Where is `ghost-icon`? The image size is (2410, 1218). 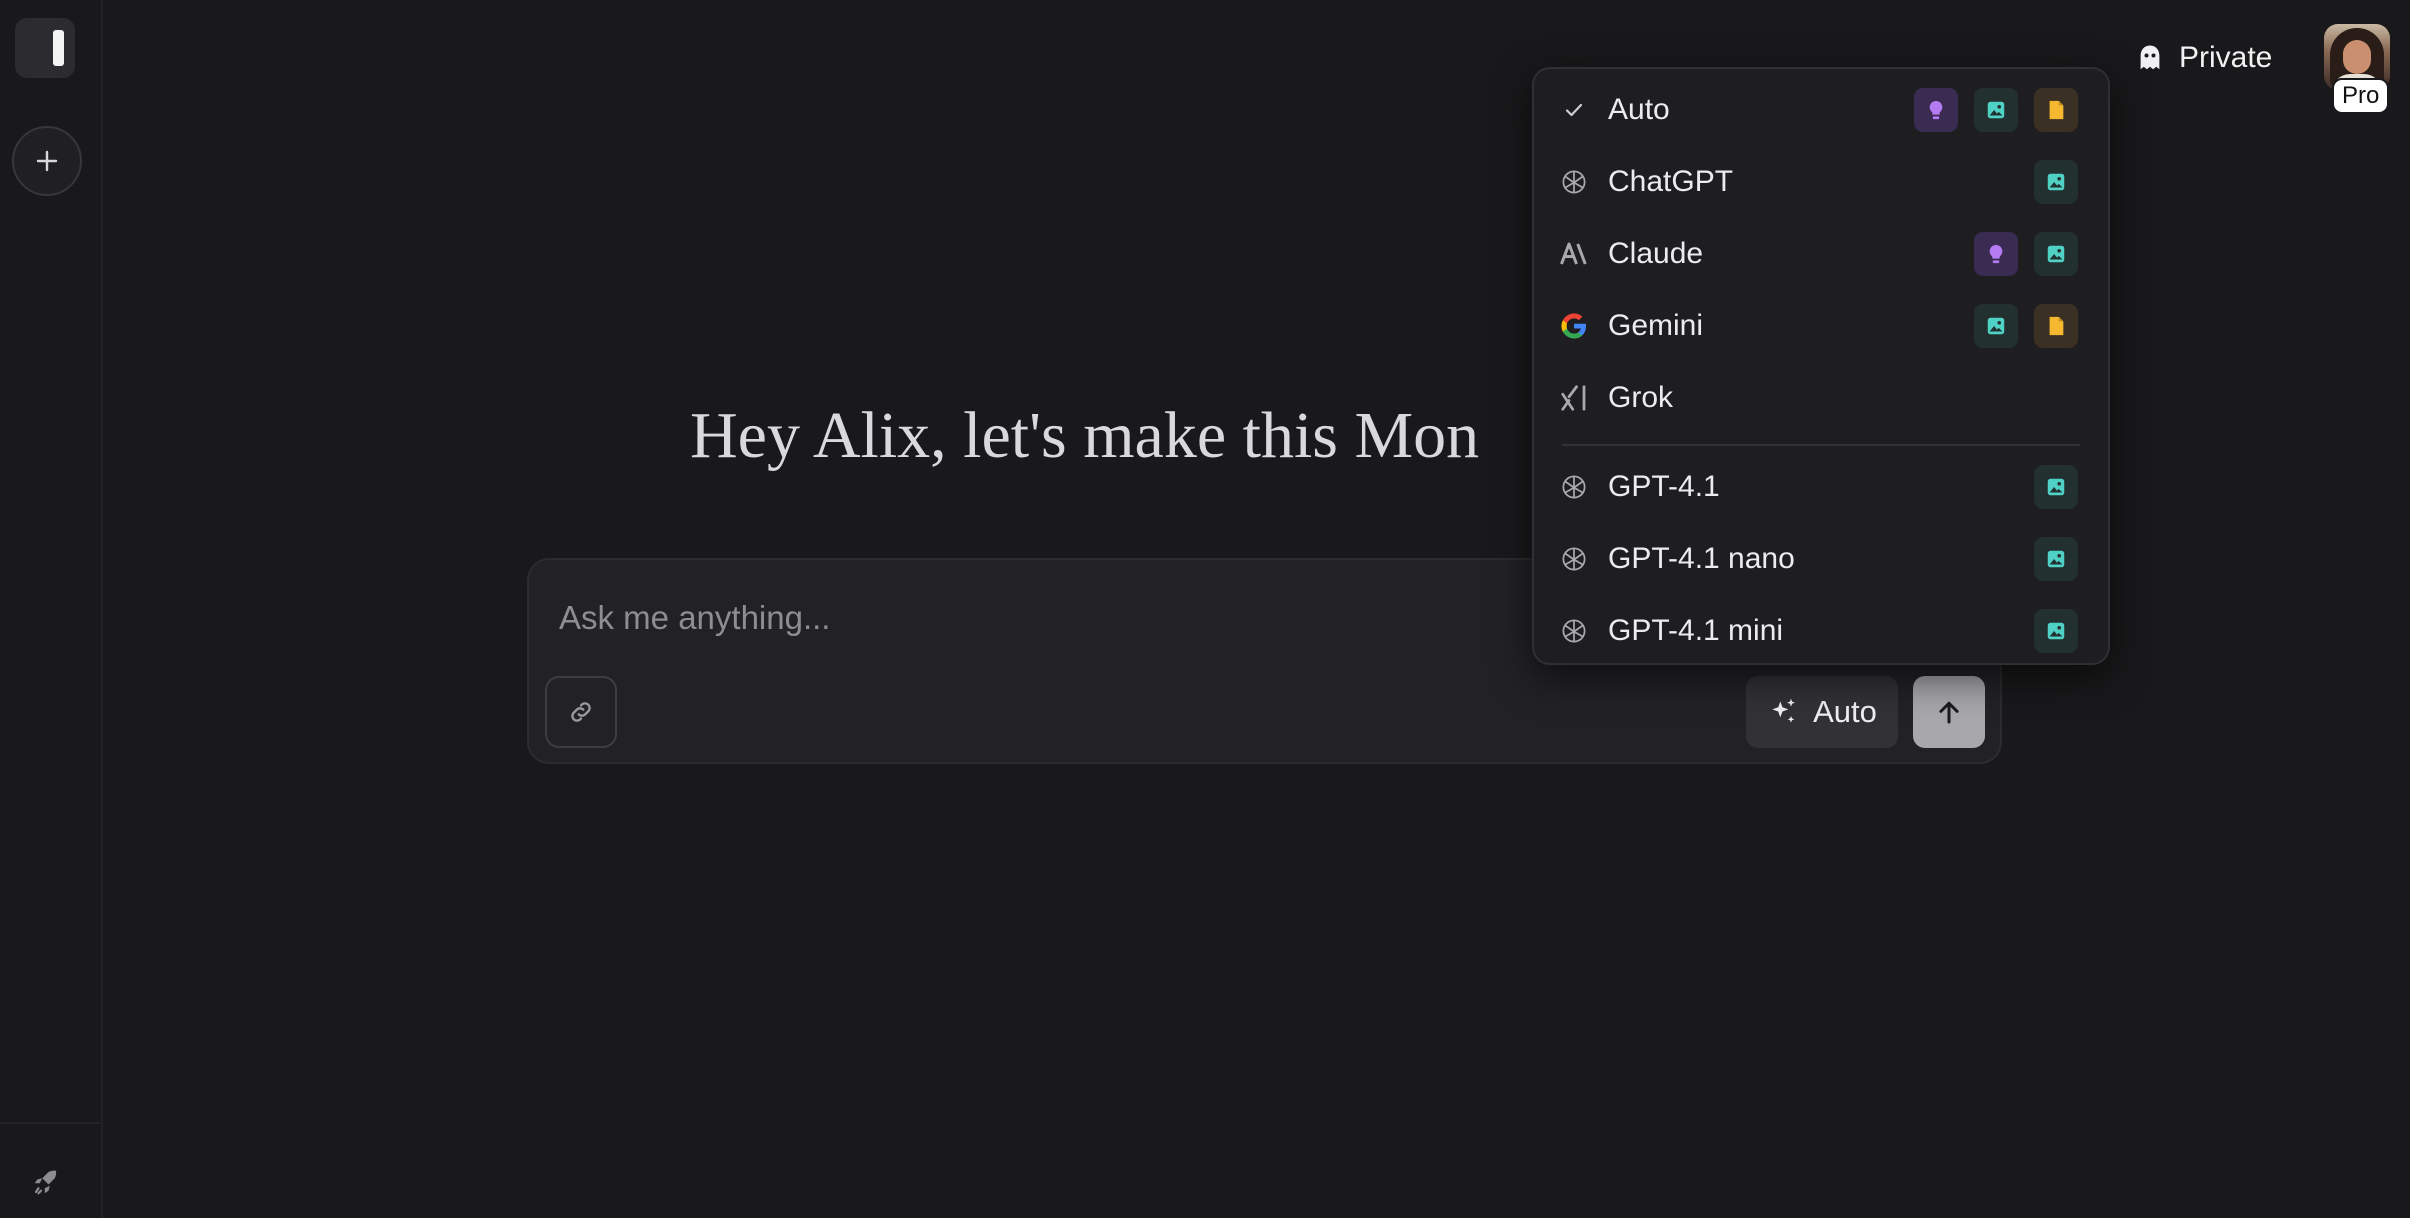 ghost-icon is located at coordinates (2150, 57).